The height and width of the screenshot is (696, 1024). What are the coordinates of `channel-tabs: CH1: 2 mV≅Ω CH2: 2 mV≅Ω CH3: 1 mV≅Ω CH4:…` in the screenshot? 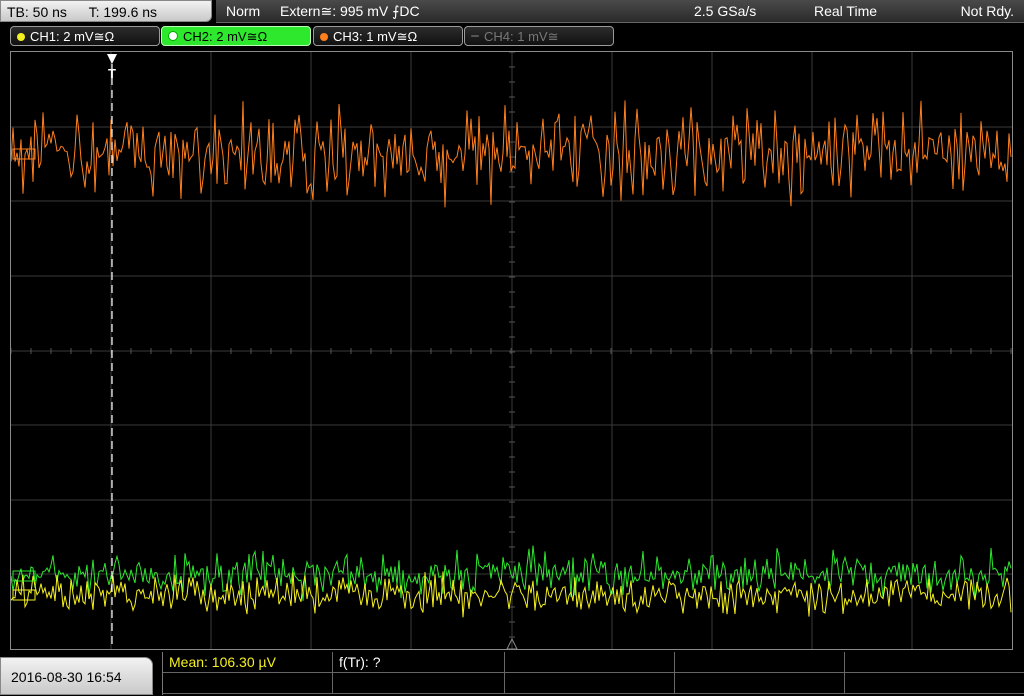 It's located at (512, 37).